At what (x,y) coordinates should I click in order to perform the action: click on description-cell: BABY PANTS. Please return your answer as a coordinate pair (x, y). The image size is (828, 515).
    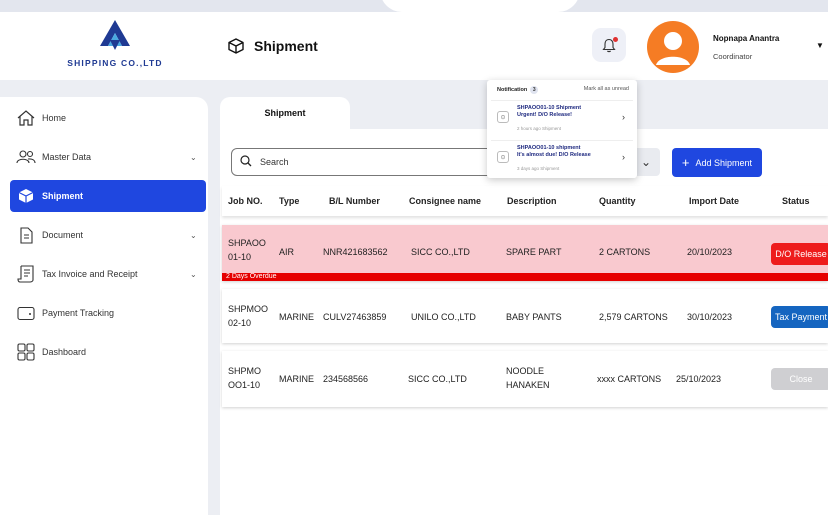
    Looking at the image, I should click on (534, 317).